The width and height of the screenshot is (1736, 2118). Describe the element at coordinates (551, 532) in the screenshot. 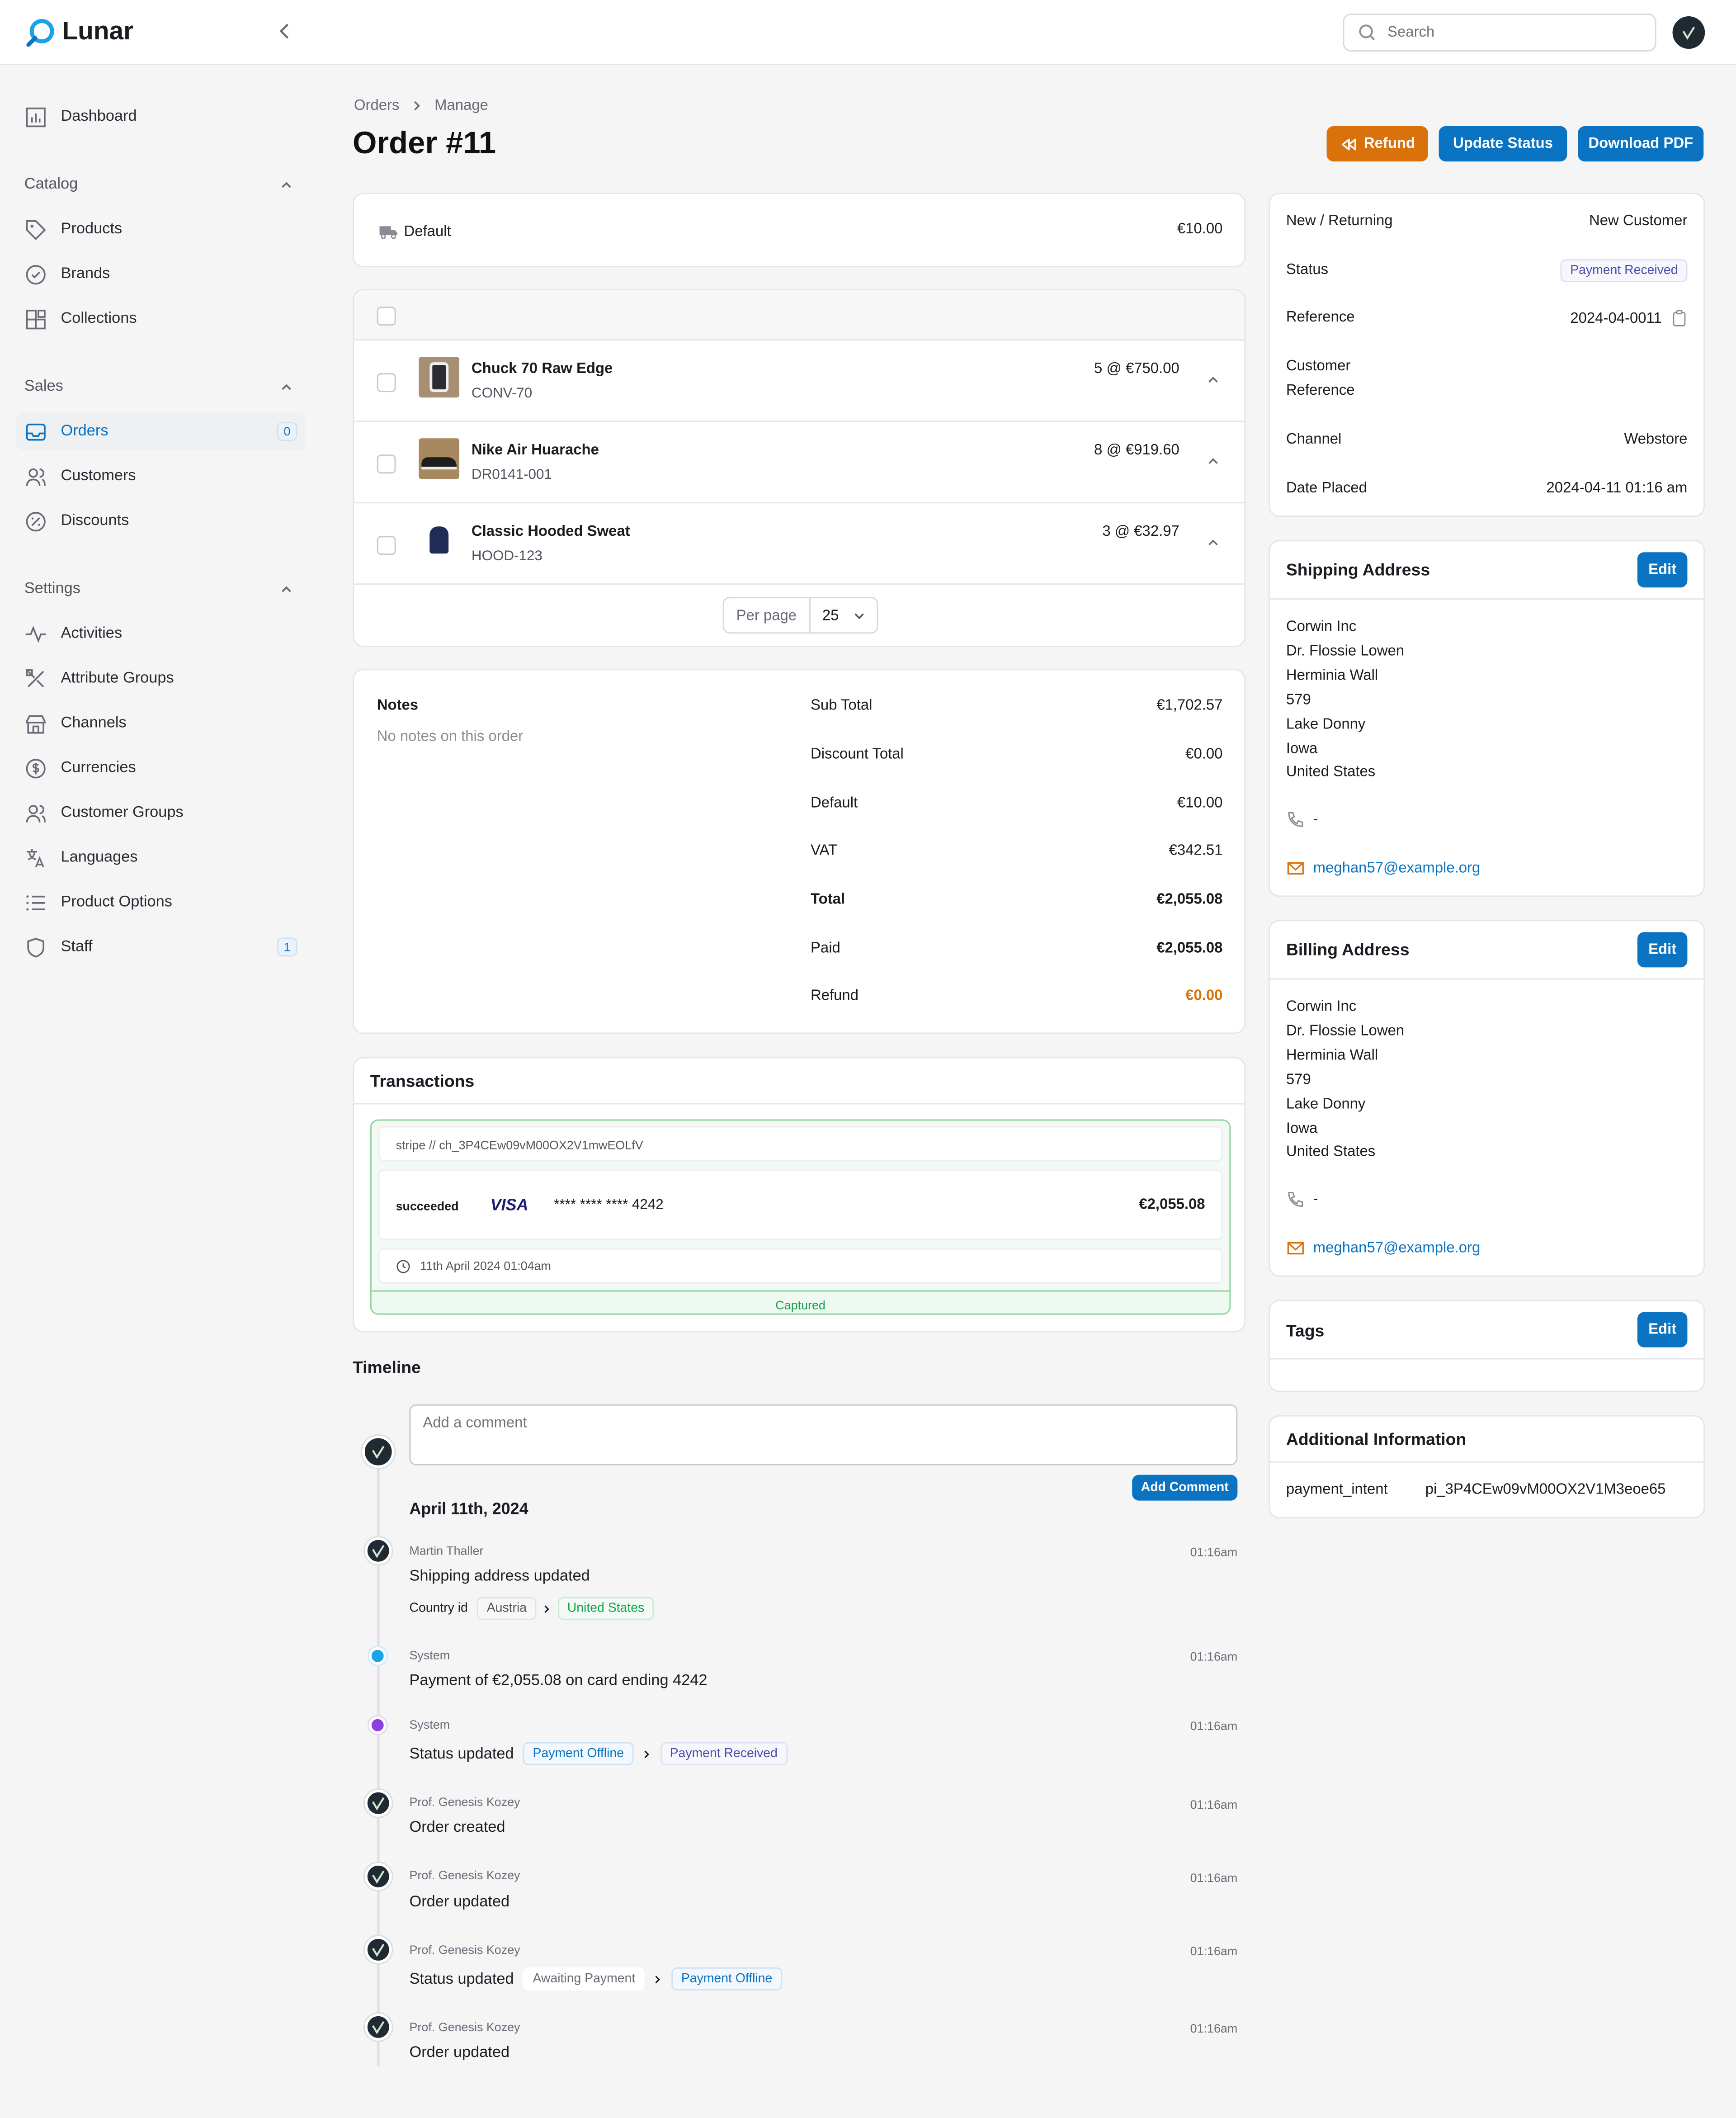

I see `product-name: Classic Hooded Sweat` at that location.